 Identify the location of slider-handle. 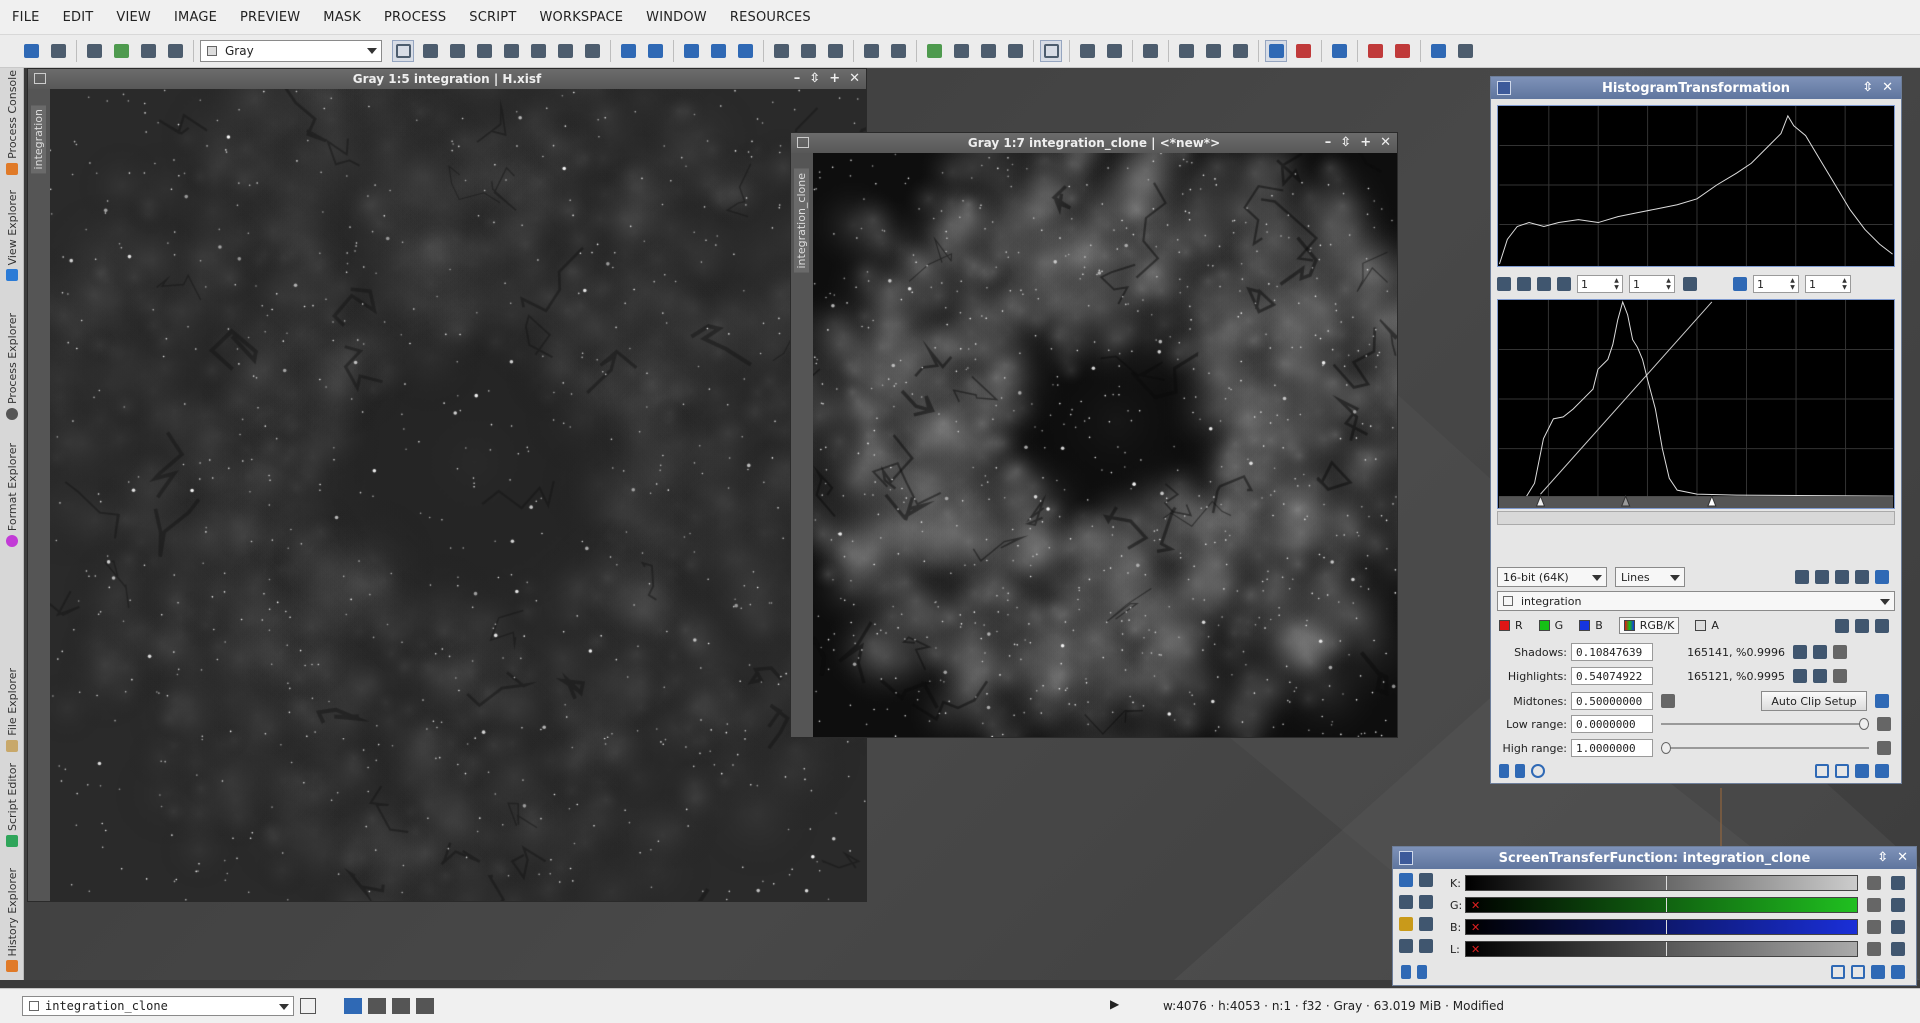
(1666, 748).